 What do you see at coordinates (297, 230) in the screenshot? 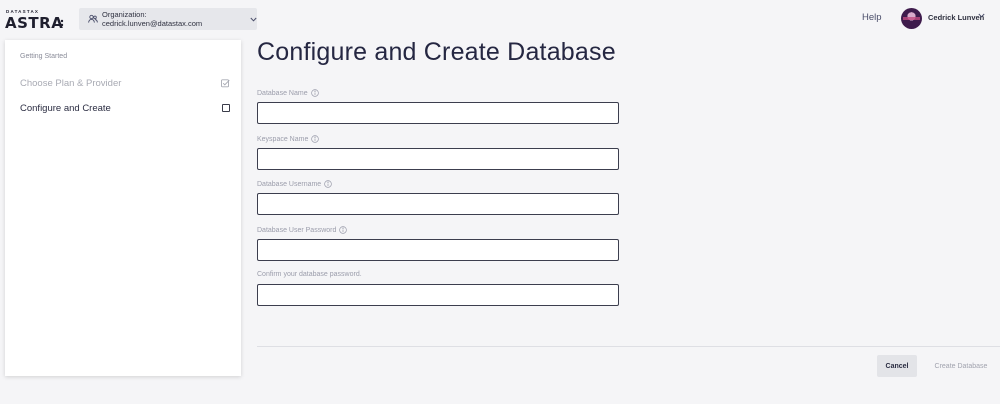
I see `field-label-text: Database User Password` at bounding box center [297, 230].